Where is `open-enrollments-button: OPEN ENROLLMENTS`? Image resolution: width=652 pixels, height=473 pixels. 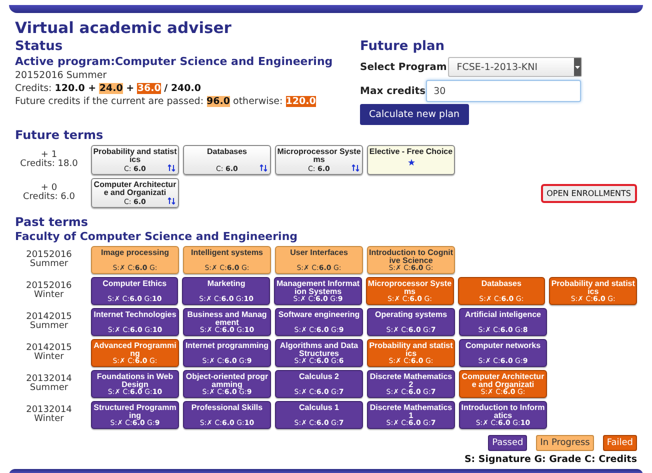 open-enrollments-button: OPEN ENROLLMENTS is located at coordinates (588, 193).